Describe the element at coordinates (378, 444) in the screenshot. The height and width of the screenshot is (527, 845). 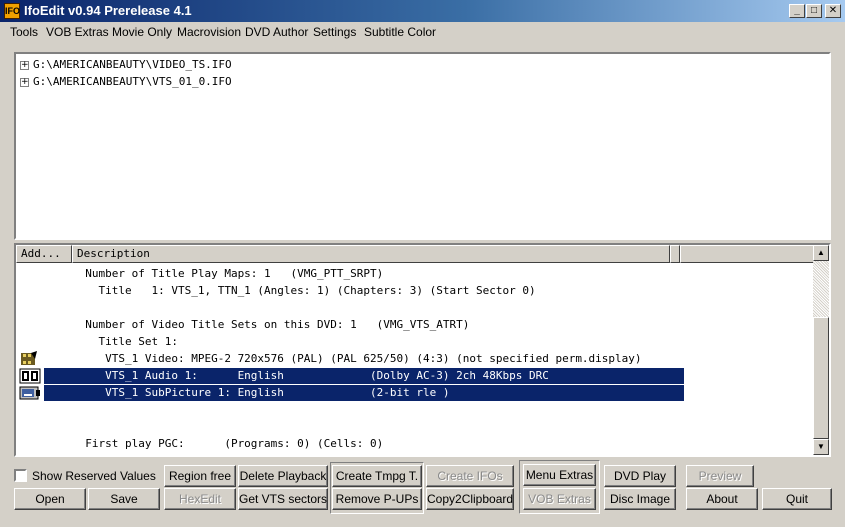
I see `list-item: First play PGC: (Programs: 0) (Cells: 0)` at that location.